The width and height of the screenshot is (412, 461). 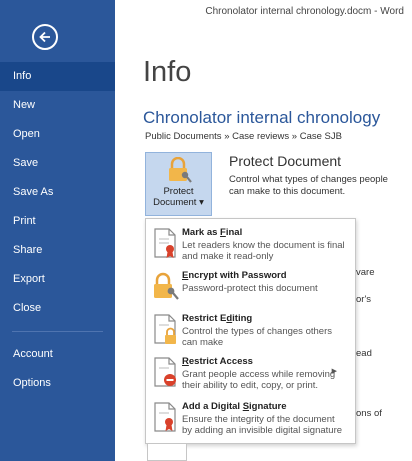 What do you see at coordinates (57, 76) in the screenshot?
I see `nav-item-info: Info` at bounding box center [57, 76].